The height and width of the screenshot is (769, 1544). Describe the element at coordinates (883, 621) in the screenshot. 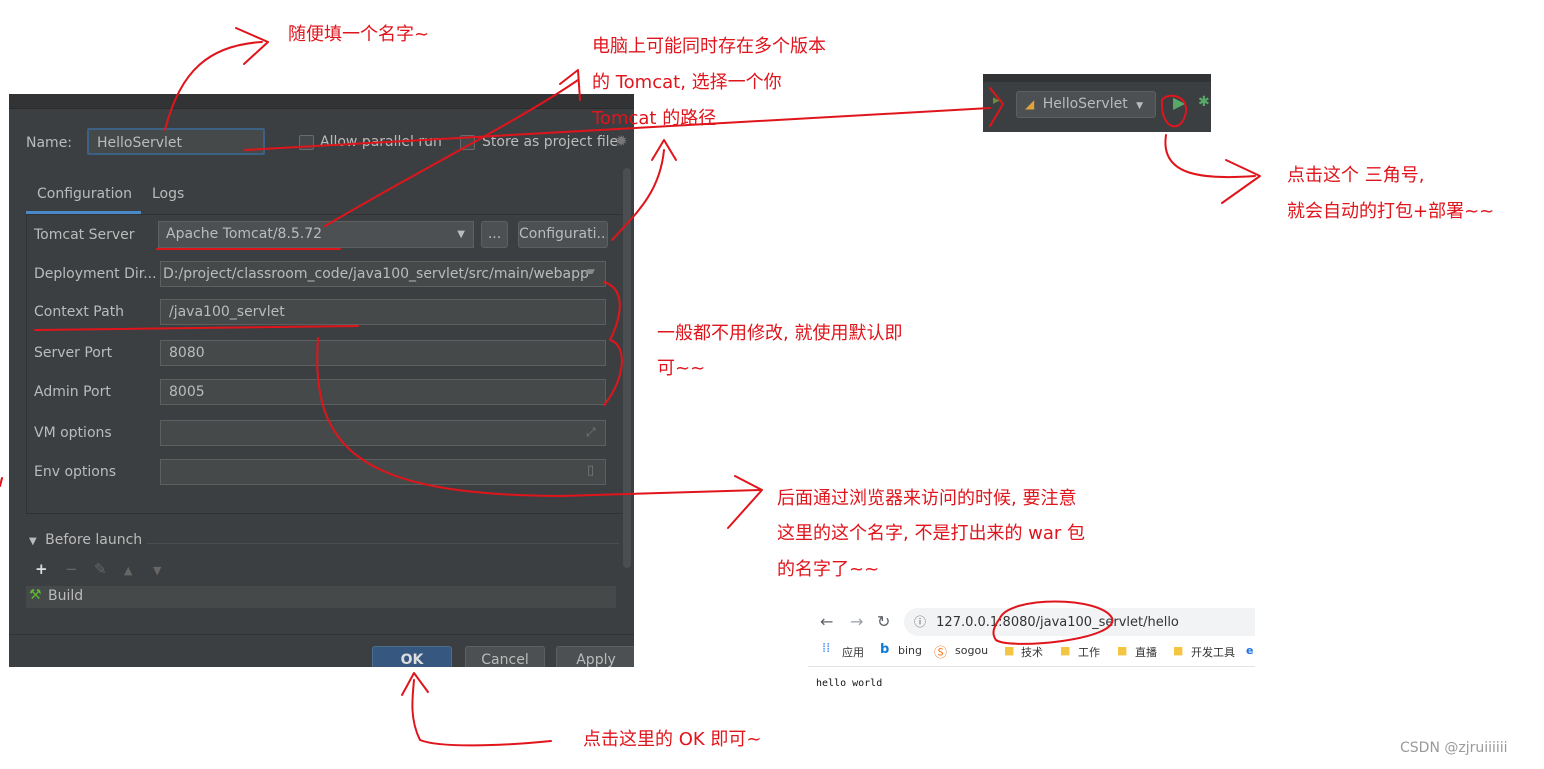

I see `reload-icon: ↻` at that location.